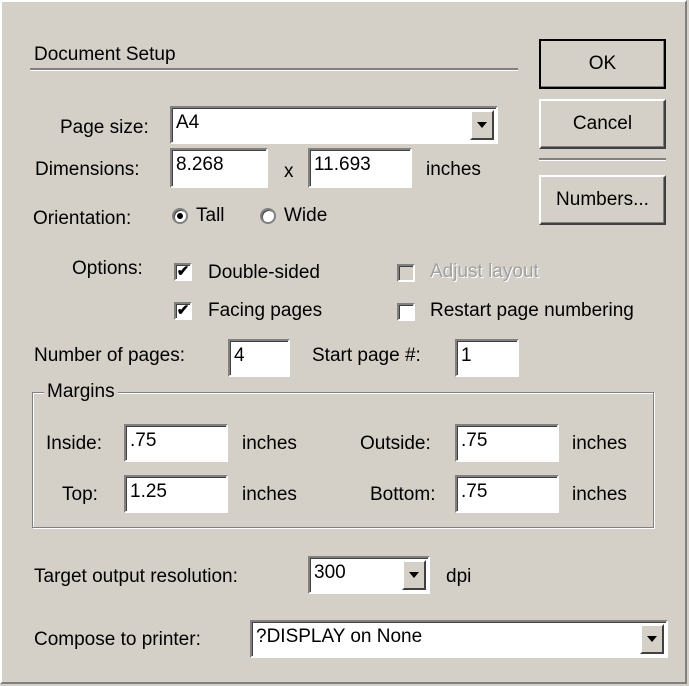  What do you see at coordinates (183, 272) in the screenshot?
I see `double-sided-checkbox: ✔` at bounding box center [183, 272].